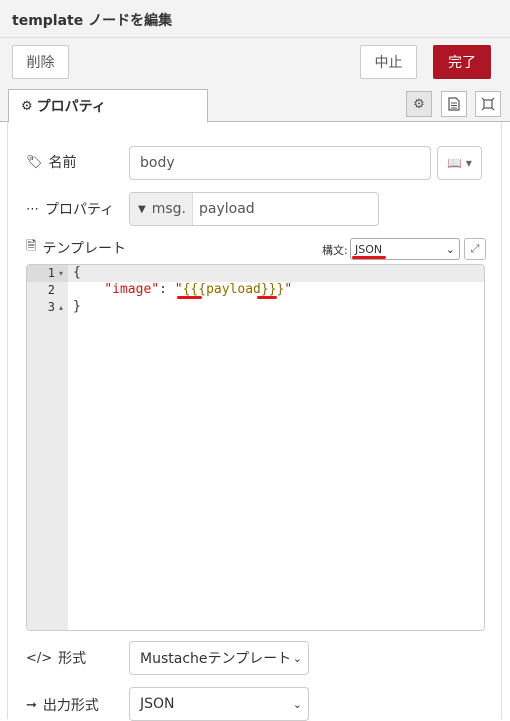 This screenshot has width=510, height=721. I want to click on panel-border-left, so click(7, 420).